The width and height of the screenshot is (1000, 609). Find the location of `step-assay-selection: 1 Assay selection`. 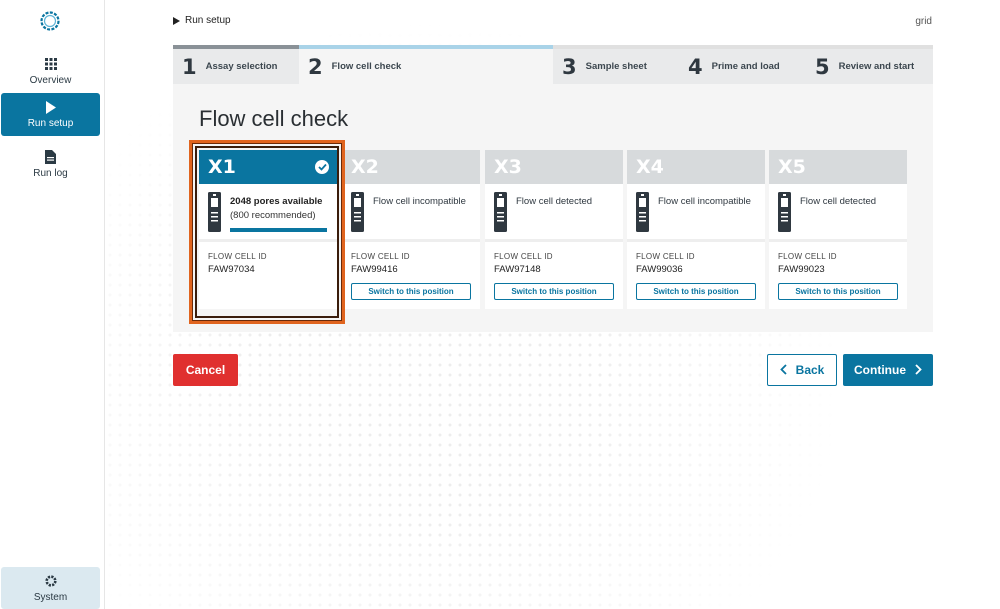

step-assay-selection: 1 Assay selection is located at coordinates (236, 64).